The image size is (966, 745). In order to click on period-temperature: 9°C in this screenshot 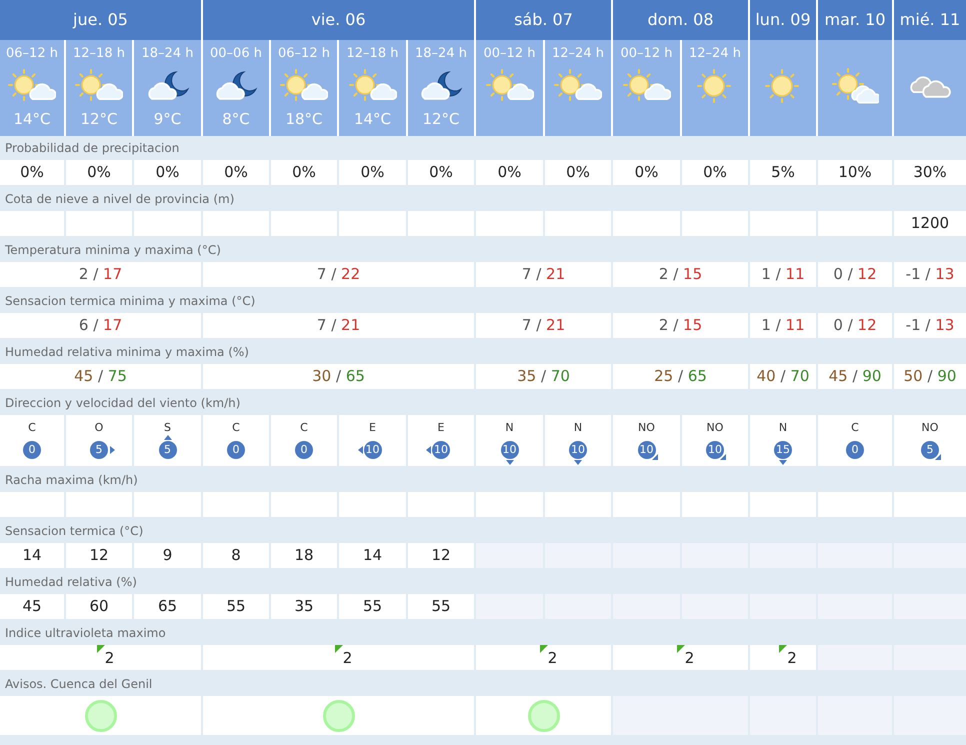, I will do `click(168, 119)`.